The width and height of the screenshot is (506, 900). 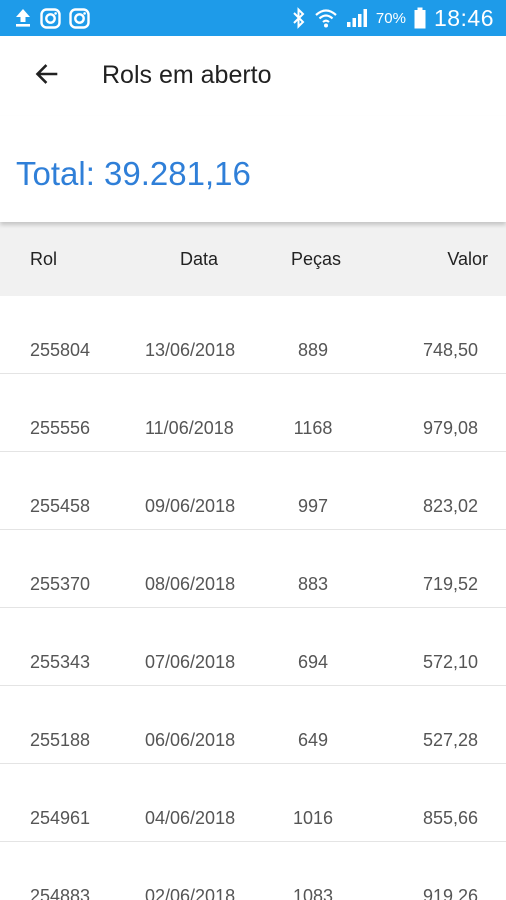 I want to click on battery-icon, so click(x=420, y=18).